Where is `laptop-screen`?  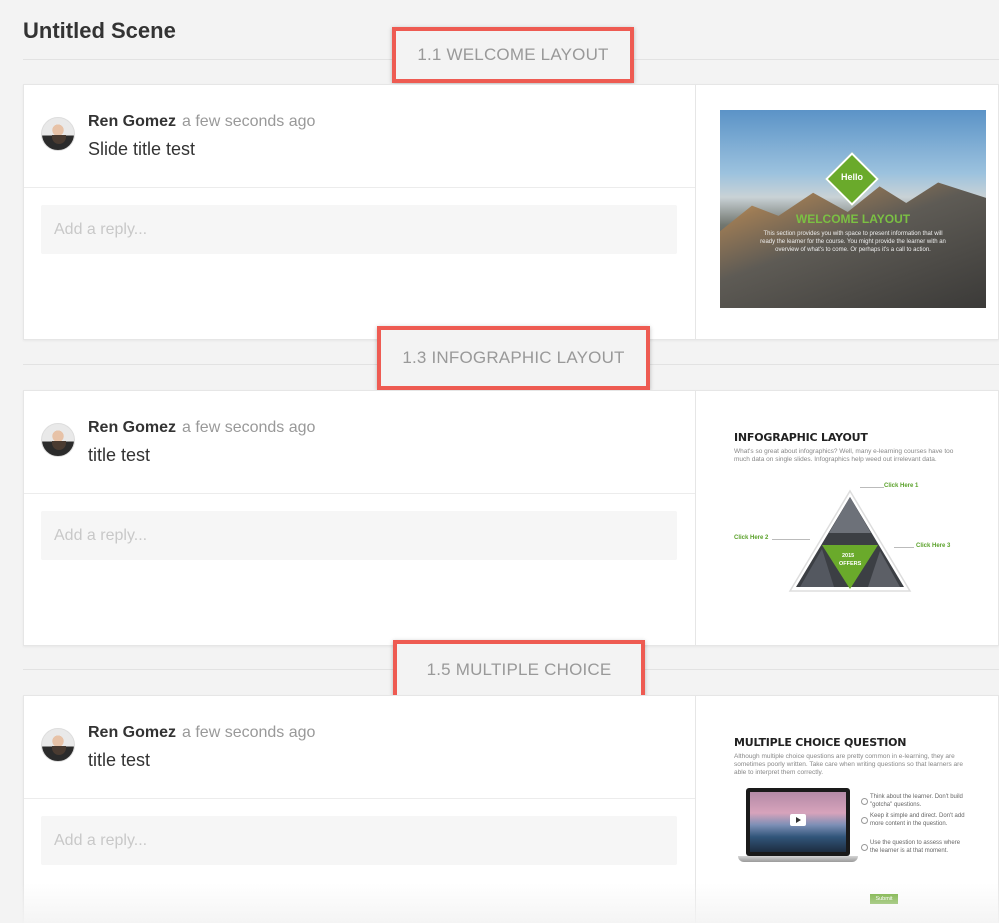 laptop-screen is located at coordinates (798, 822).